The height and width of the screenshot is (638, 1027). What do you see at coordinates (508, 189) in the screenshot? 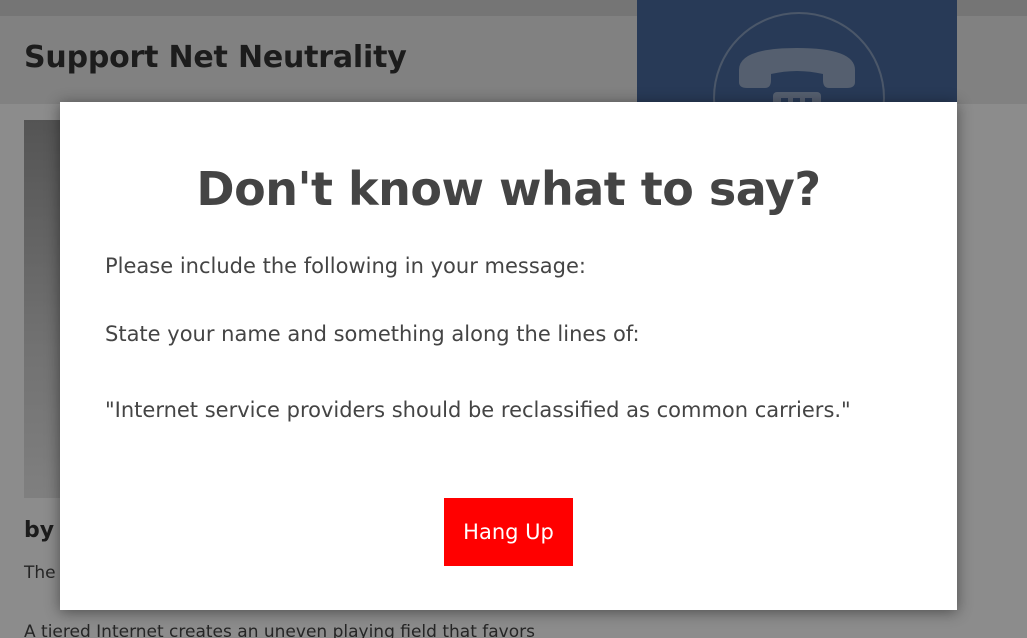
I see `modal-title: Don't know what to say?` at bounding box center [508, 189].